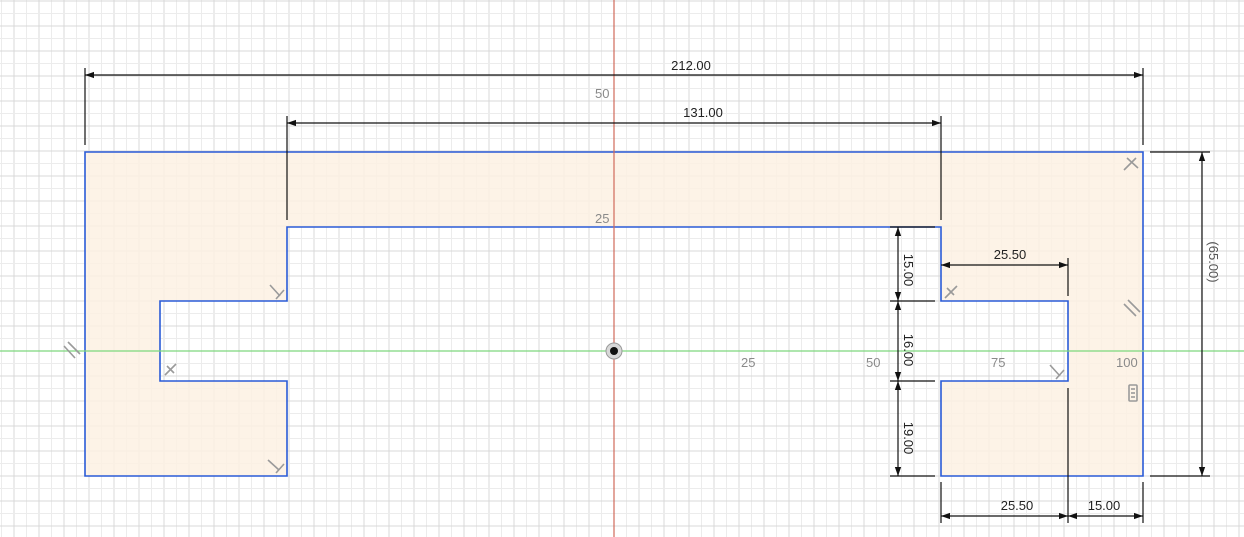  What do you see at coordinates (873, 362) in the screenshot?
I see `axis-label-x-50: 50` at bounding box center [873, 362].